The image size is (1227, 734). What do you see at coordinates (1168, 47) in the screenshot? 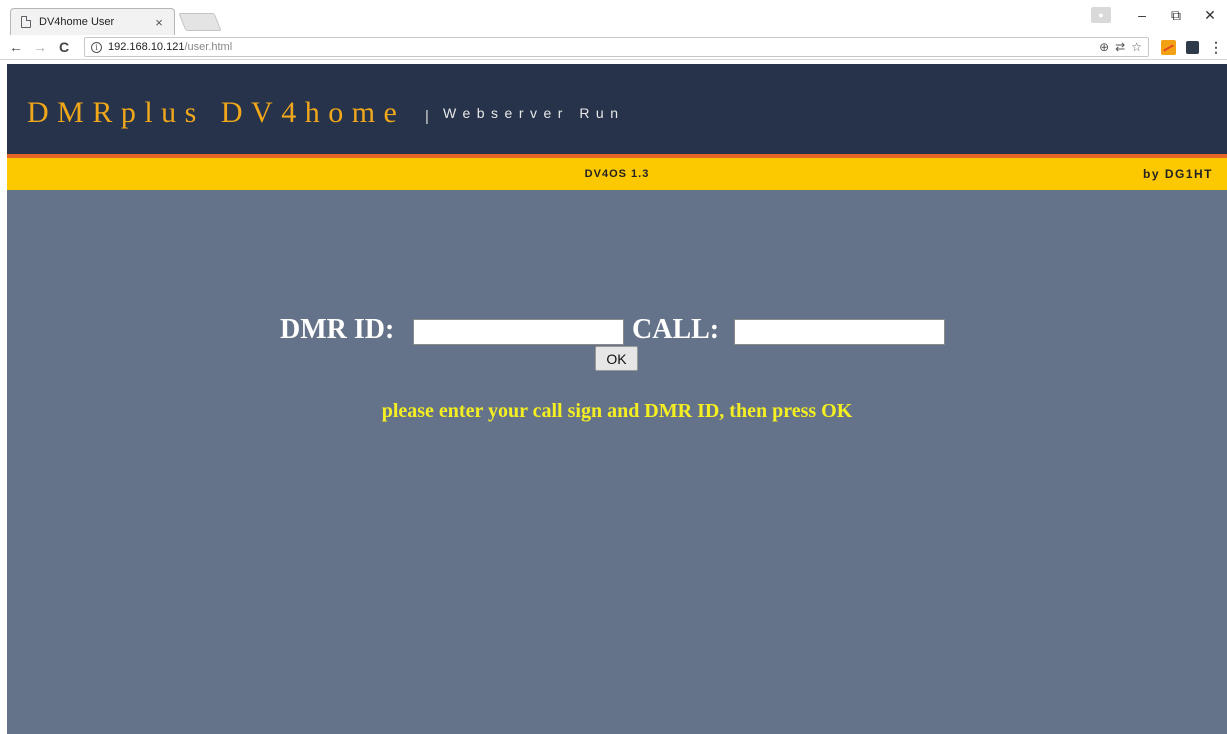
I see `extension-chart-icon` at bounding box center [1168, 47].